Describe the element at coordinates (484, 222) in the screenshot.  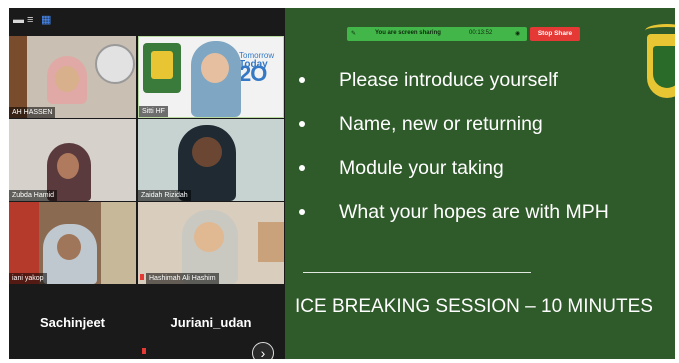
I see `slide-bullet: What your hopes are with MPH` at that location.